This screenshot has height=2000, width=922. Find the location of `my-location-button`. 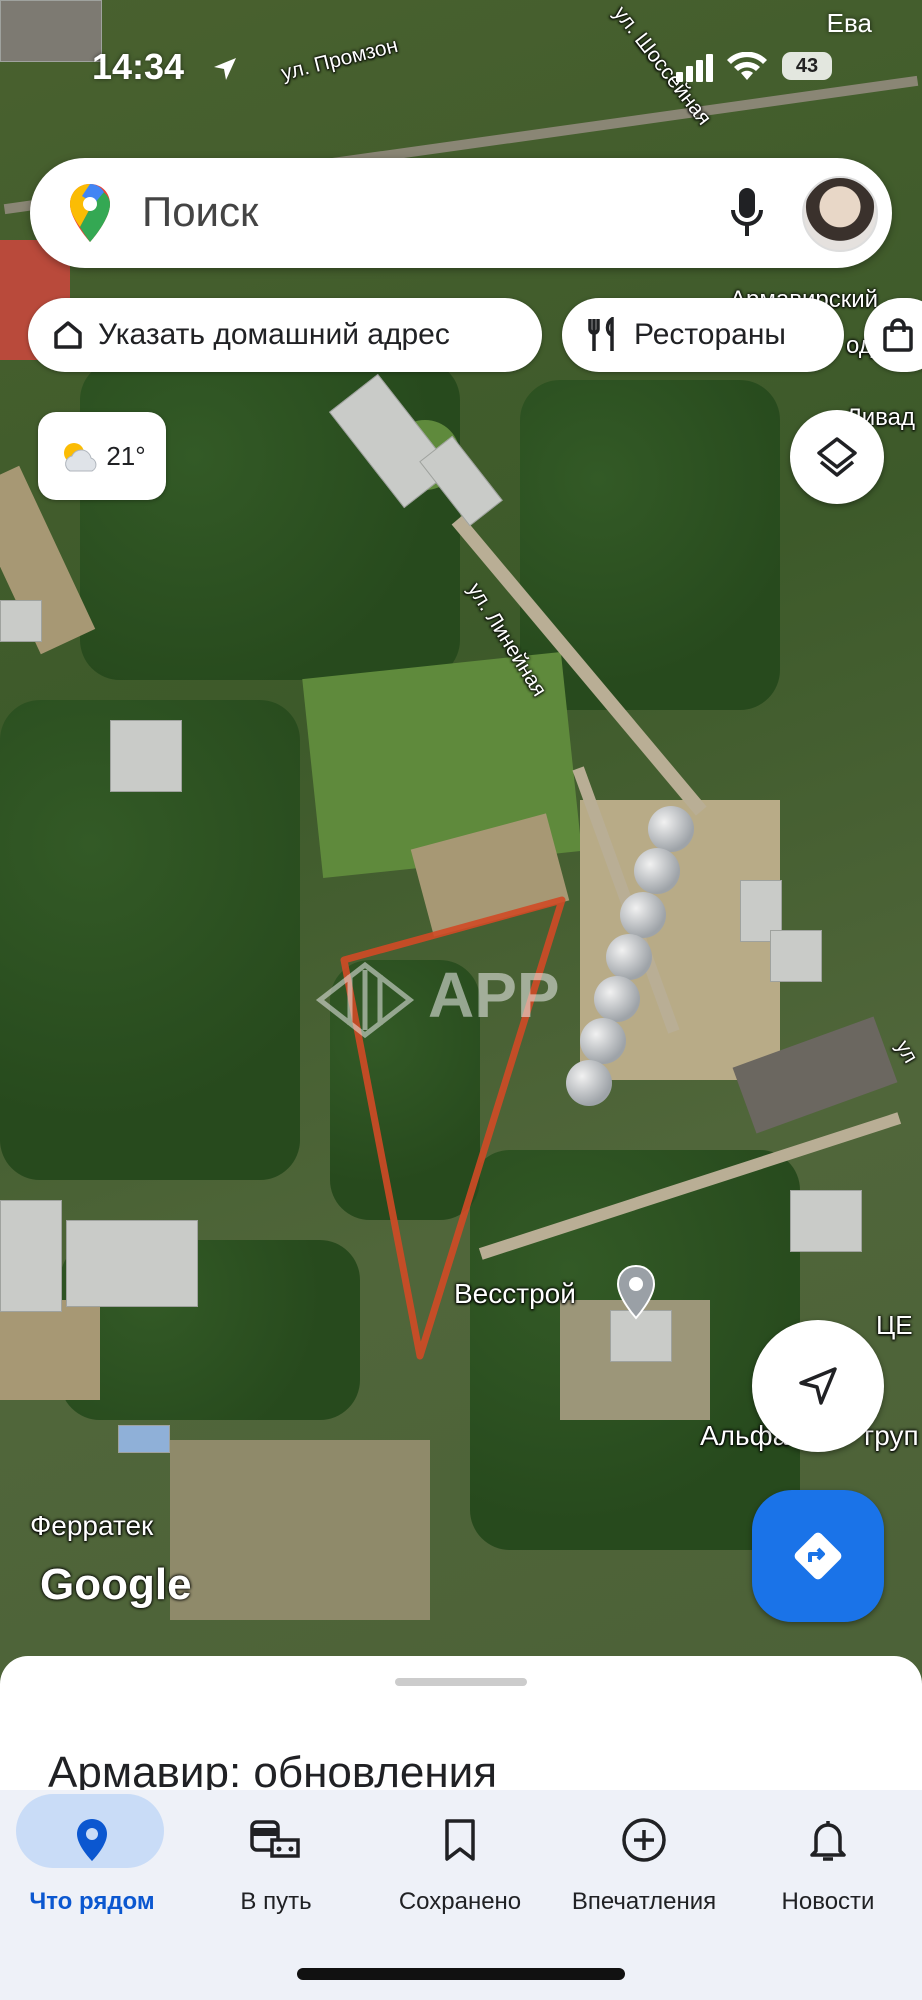

my-location-button is located at coordinates (818, 1386).